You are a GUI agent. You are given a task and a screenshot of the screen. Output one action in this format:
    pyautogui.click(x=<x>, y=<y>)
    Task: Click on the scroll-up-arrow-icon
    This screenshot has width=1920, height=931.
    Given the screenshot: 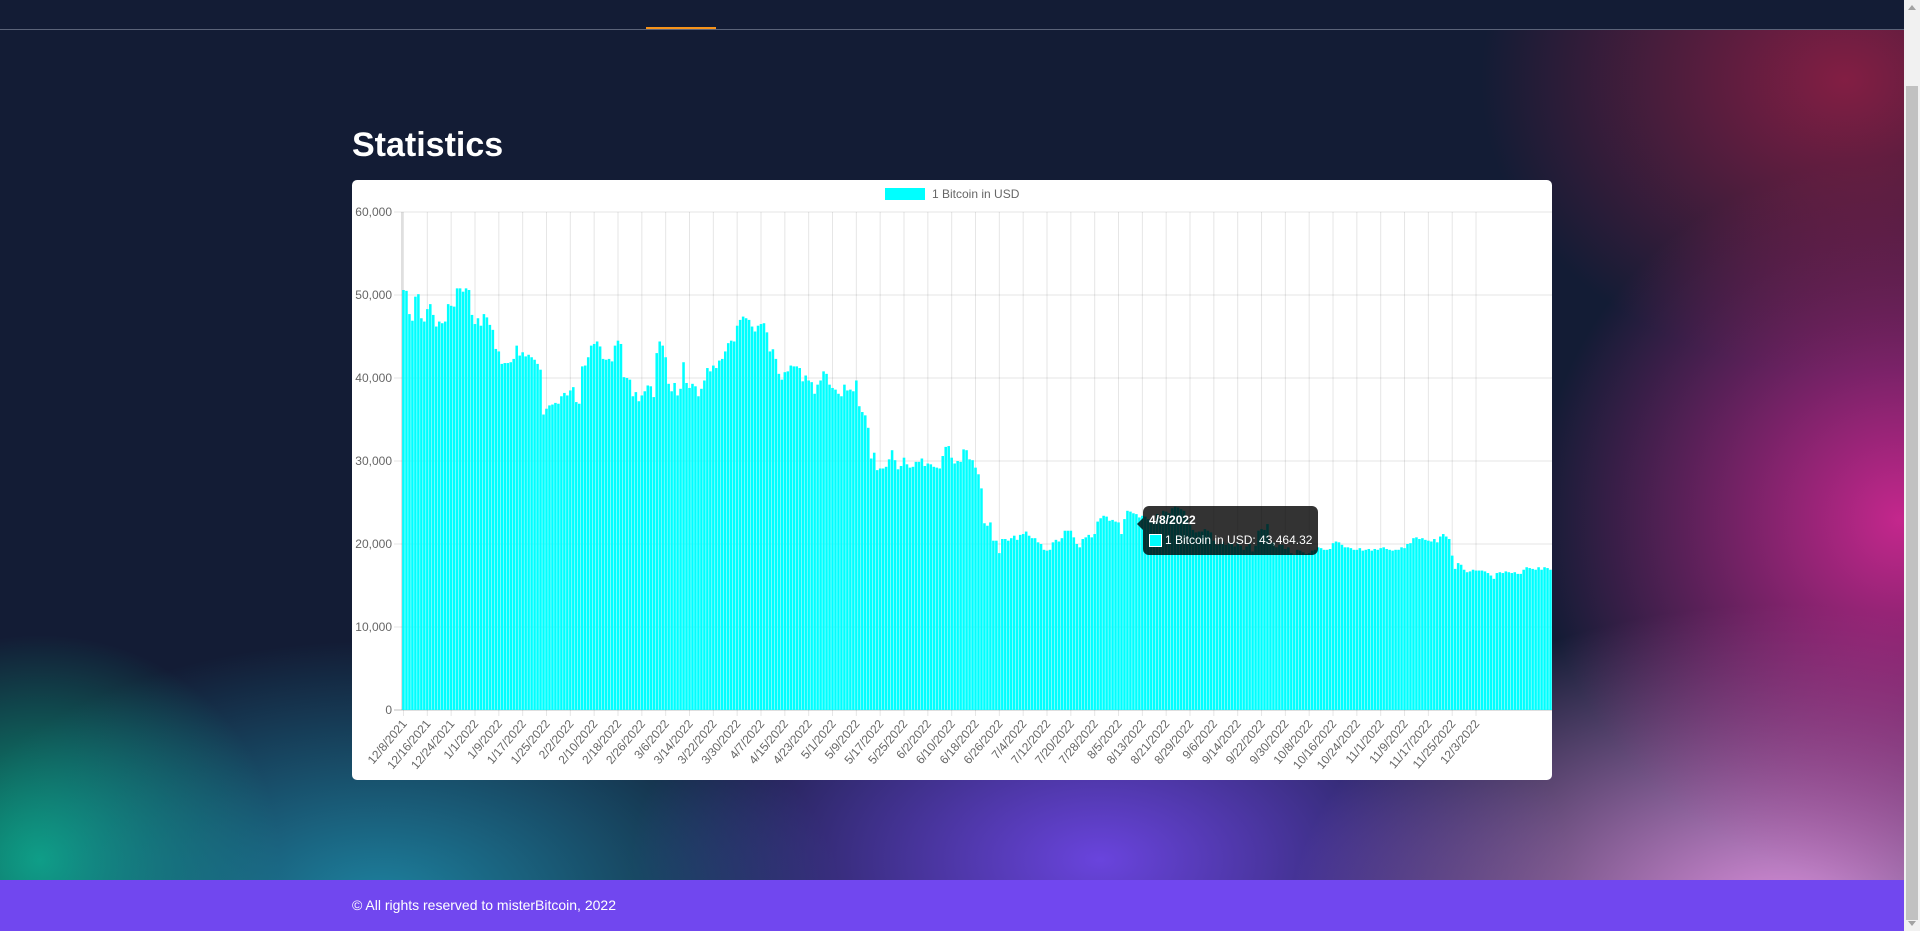 What is the action you would take?
    pyautogui.click(x=1912, y=7)
    